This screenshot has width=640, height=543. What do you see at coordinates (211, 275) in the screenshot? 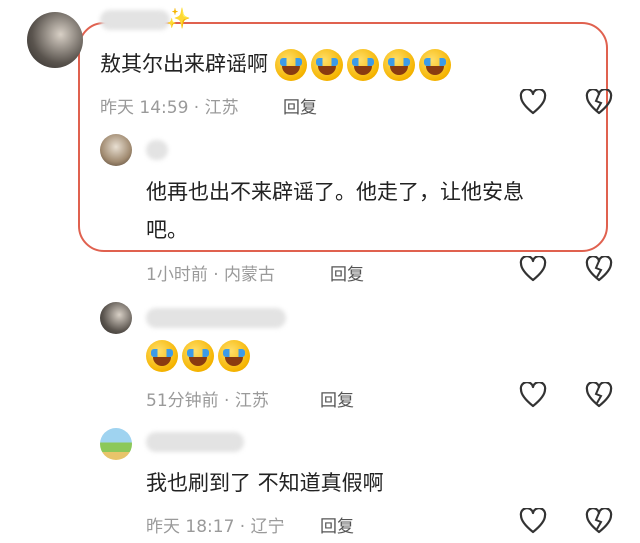
I see `comment-time-location: 1小时前 · 内蒙古` at bounding box center [211, 275].